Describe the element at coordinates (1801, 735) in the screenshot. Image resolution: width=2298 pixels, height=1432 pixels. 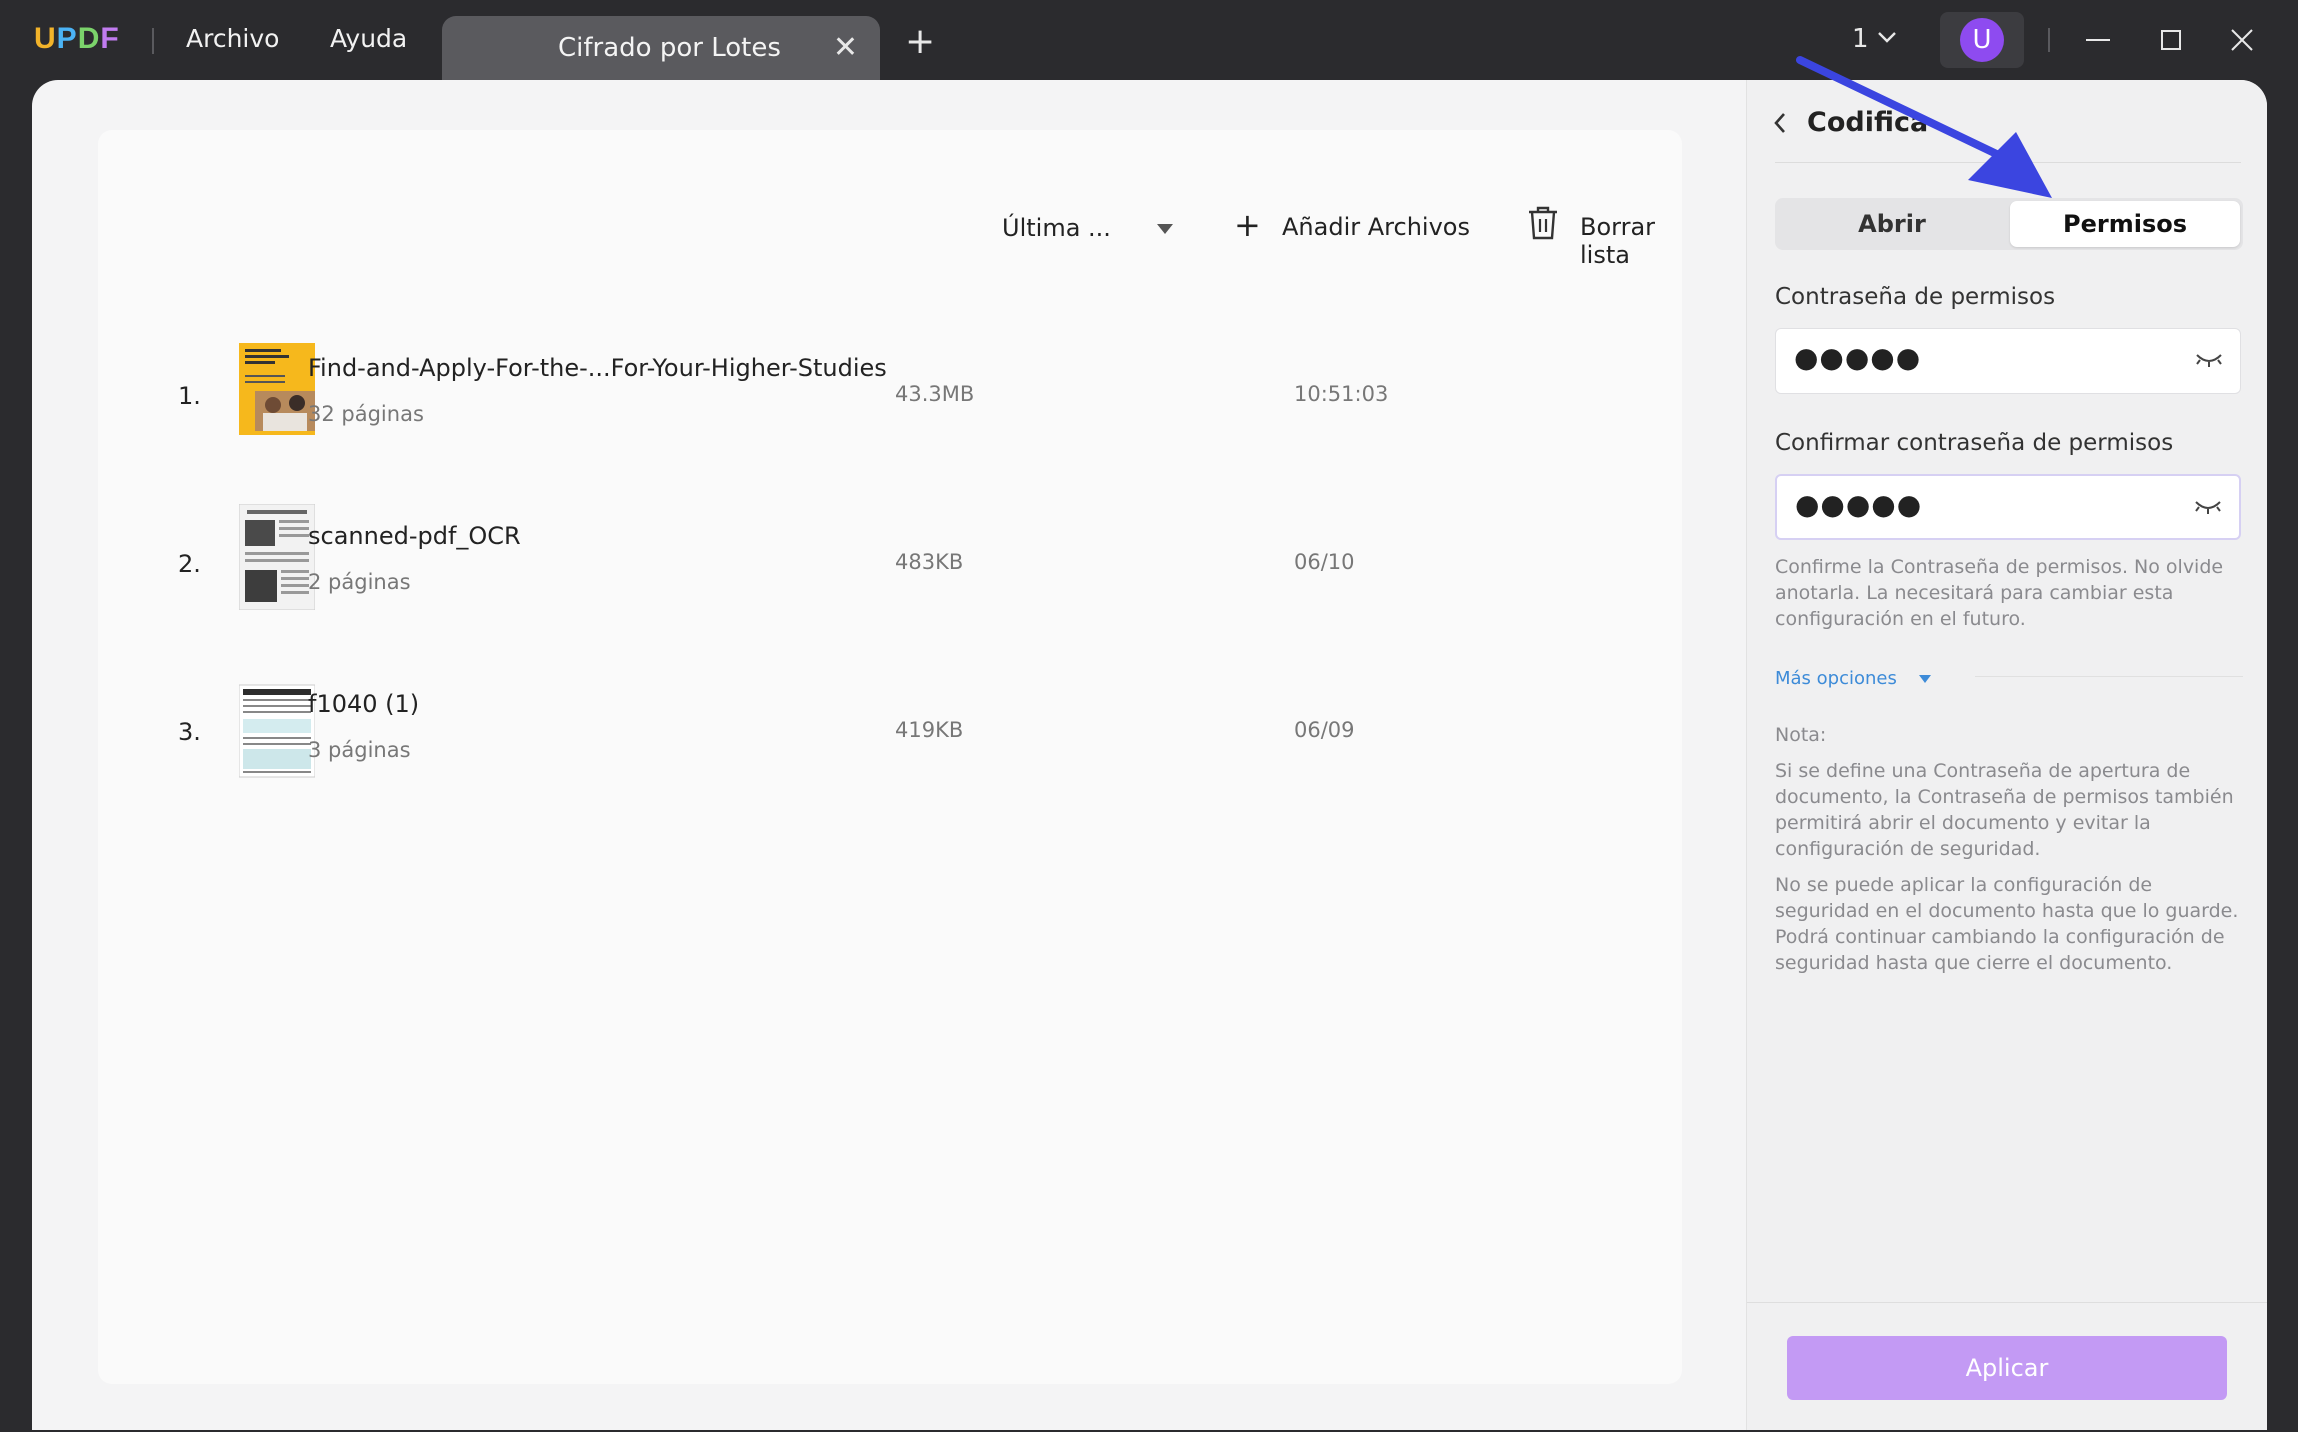
I see `note-title: Nota:` at that location.